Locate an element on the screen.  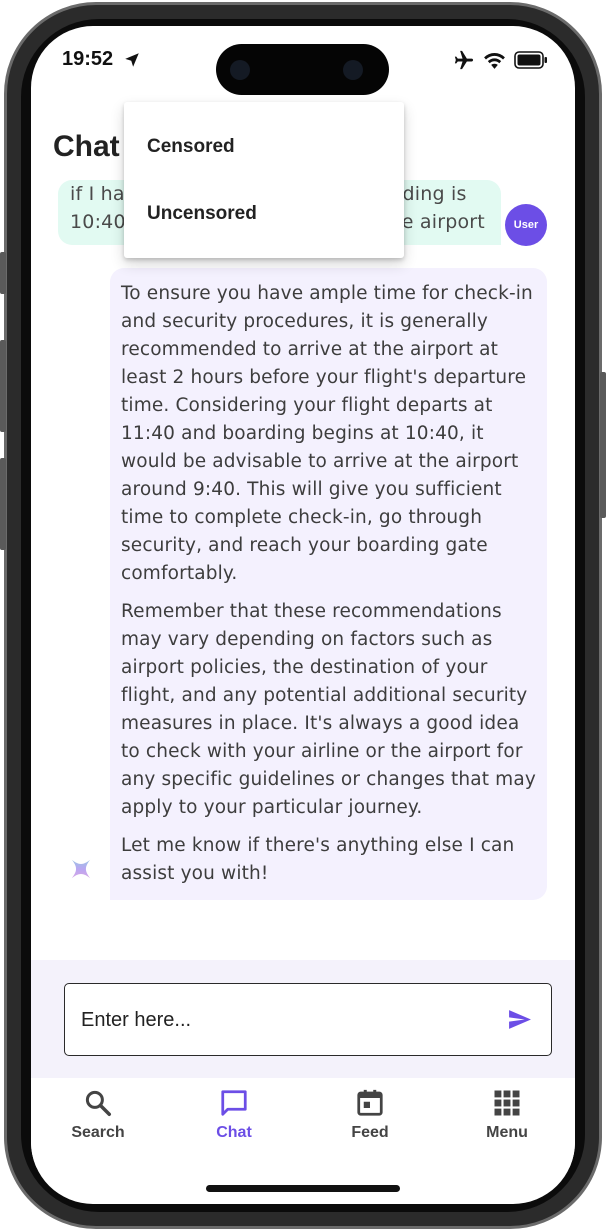
status-time: 19:52 is located at coordinates (88, 59).